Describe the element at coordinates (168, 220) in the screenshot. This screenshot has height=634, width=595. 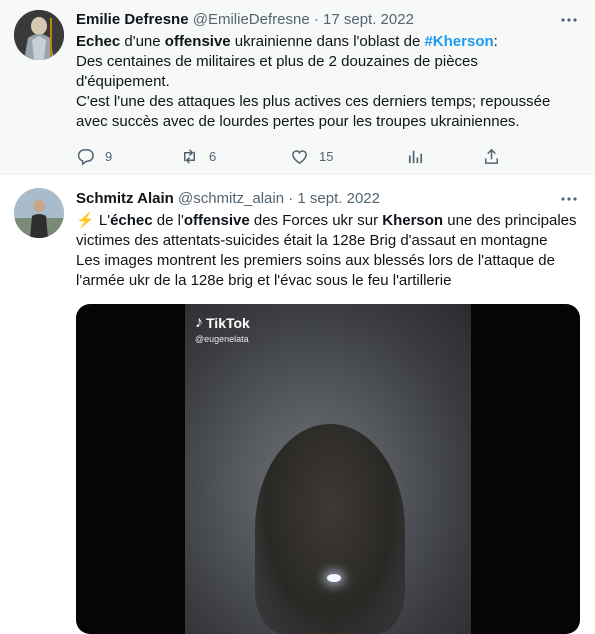
I see `text: de l'` at that location.